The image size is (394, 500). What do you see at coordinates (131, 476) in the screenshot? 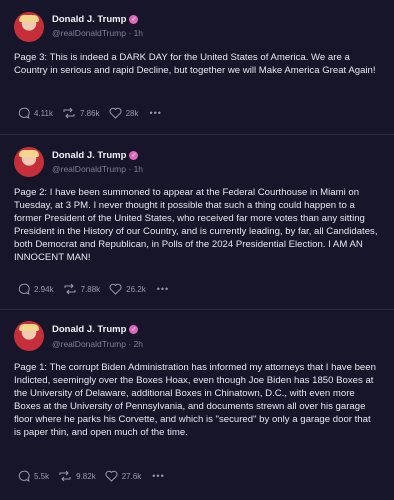
I see `like-count: 27.6k` at bounding box center [131, 476].